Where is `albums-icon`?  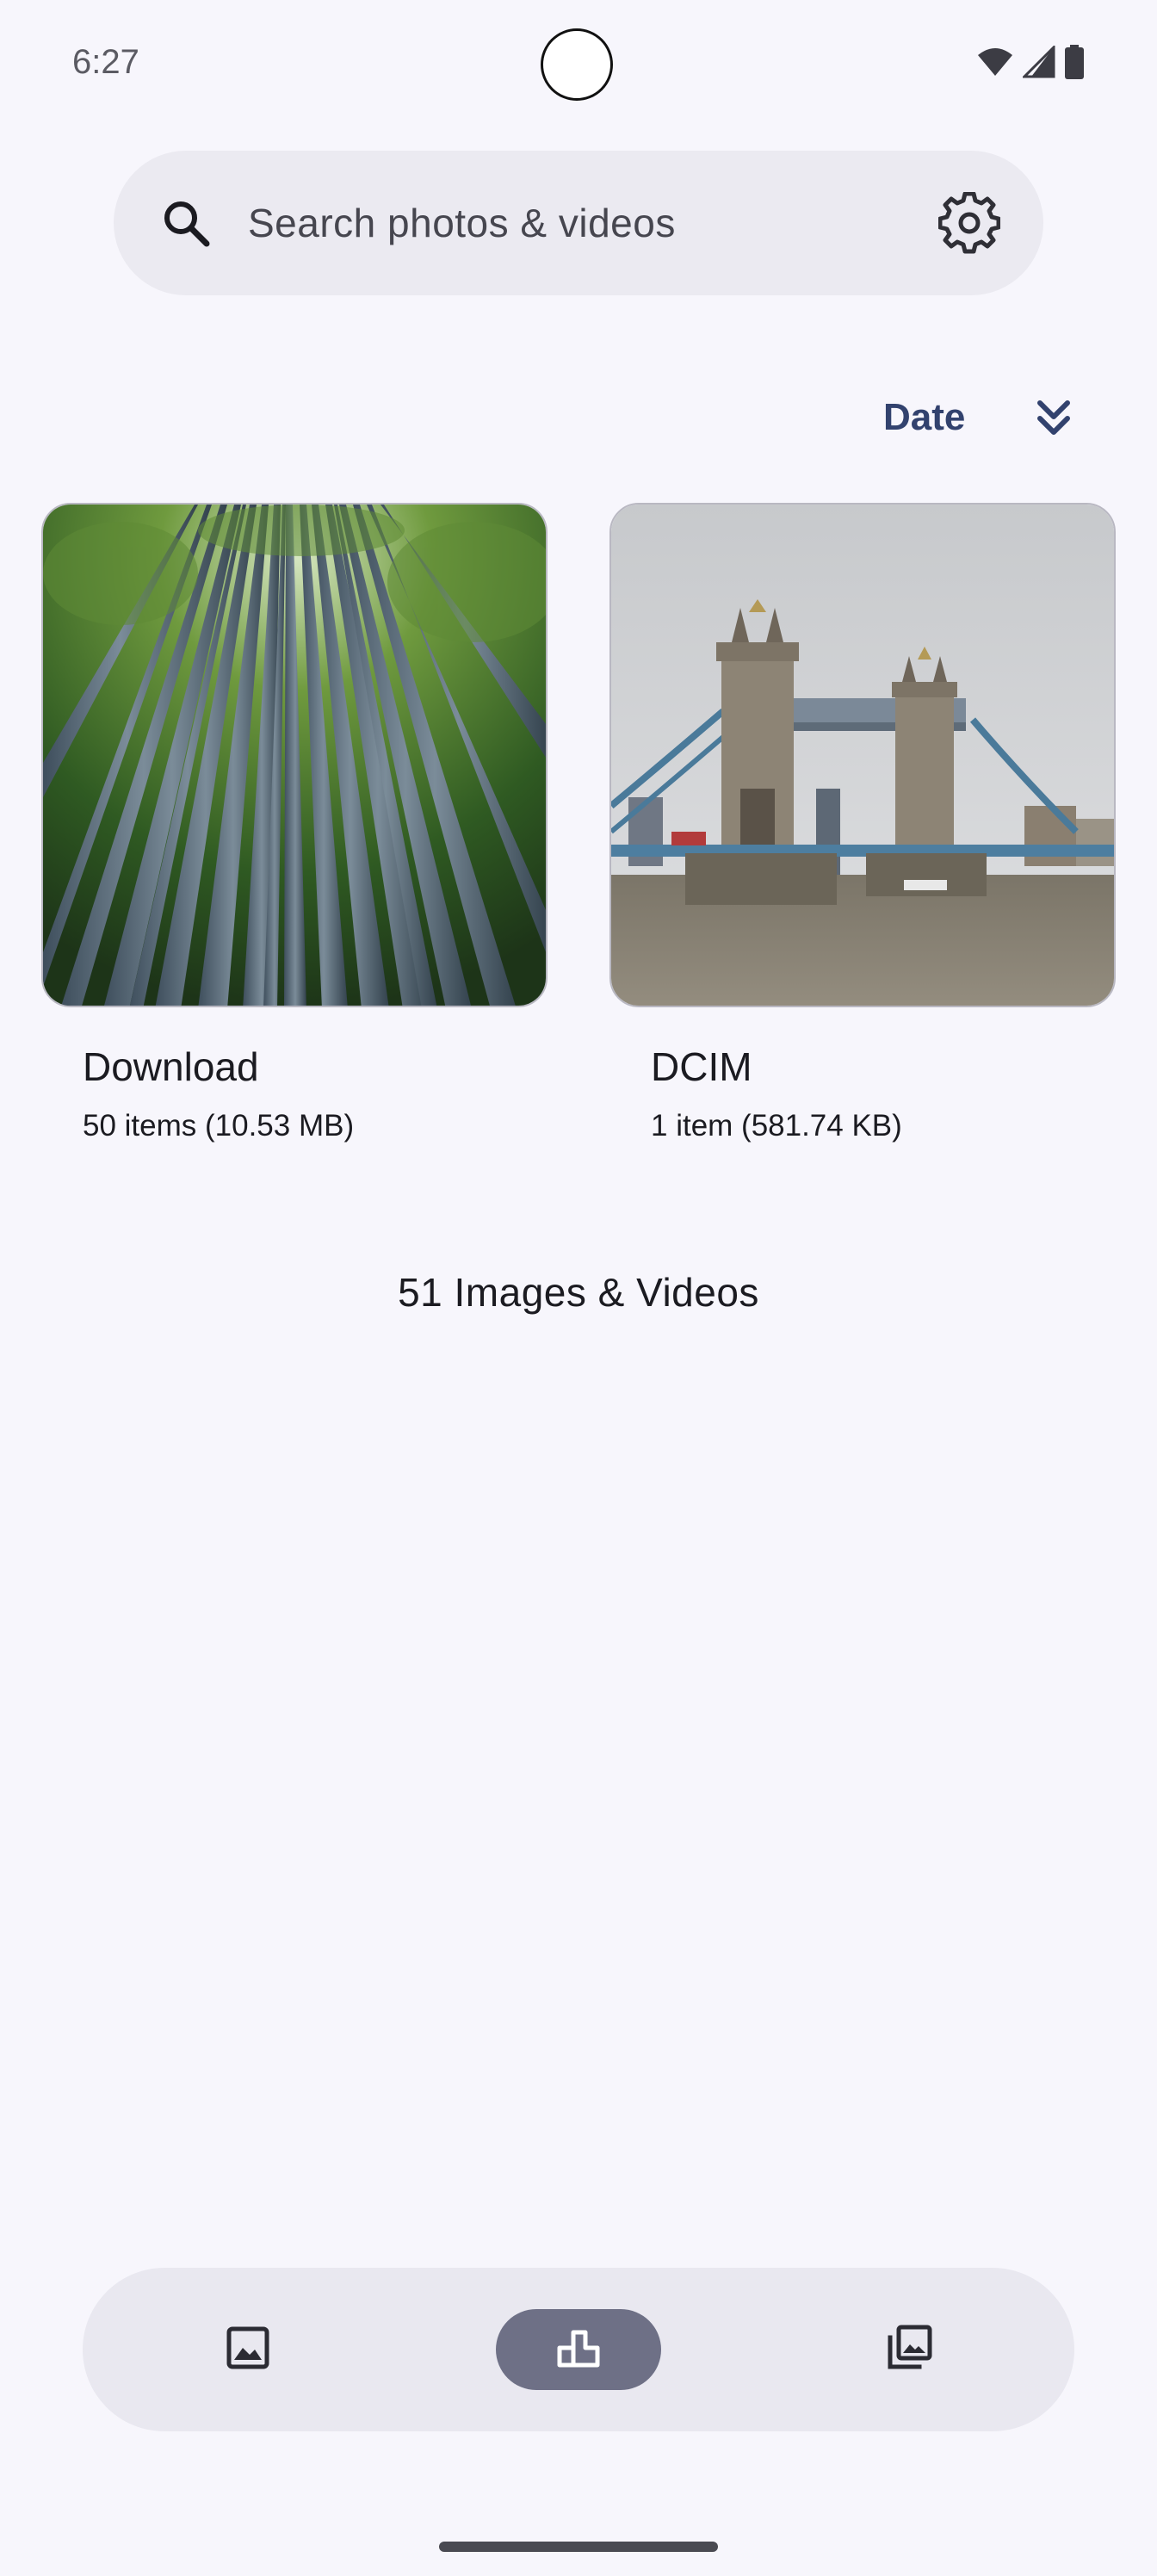 albums-icon is located at coordinates (579, 2350).